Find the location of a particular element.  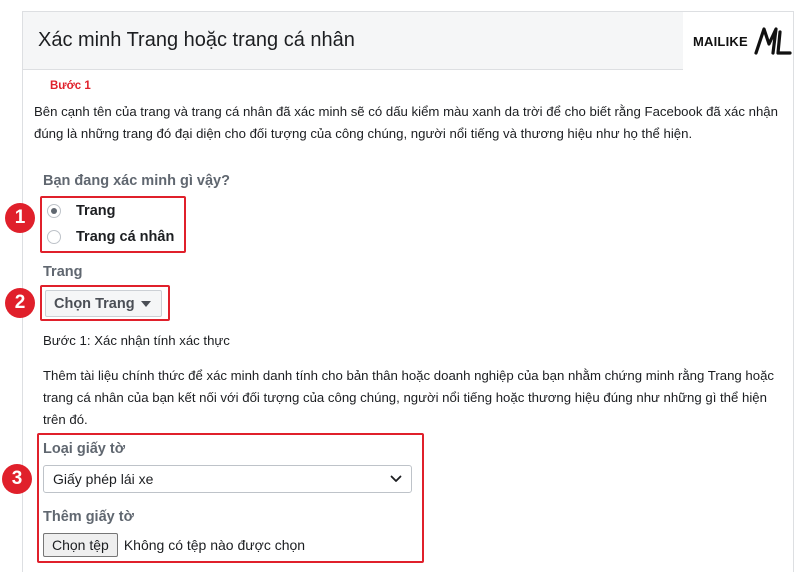

step-marker: Bước 1 is located at coordinates (70, 86).